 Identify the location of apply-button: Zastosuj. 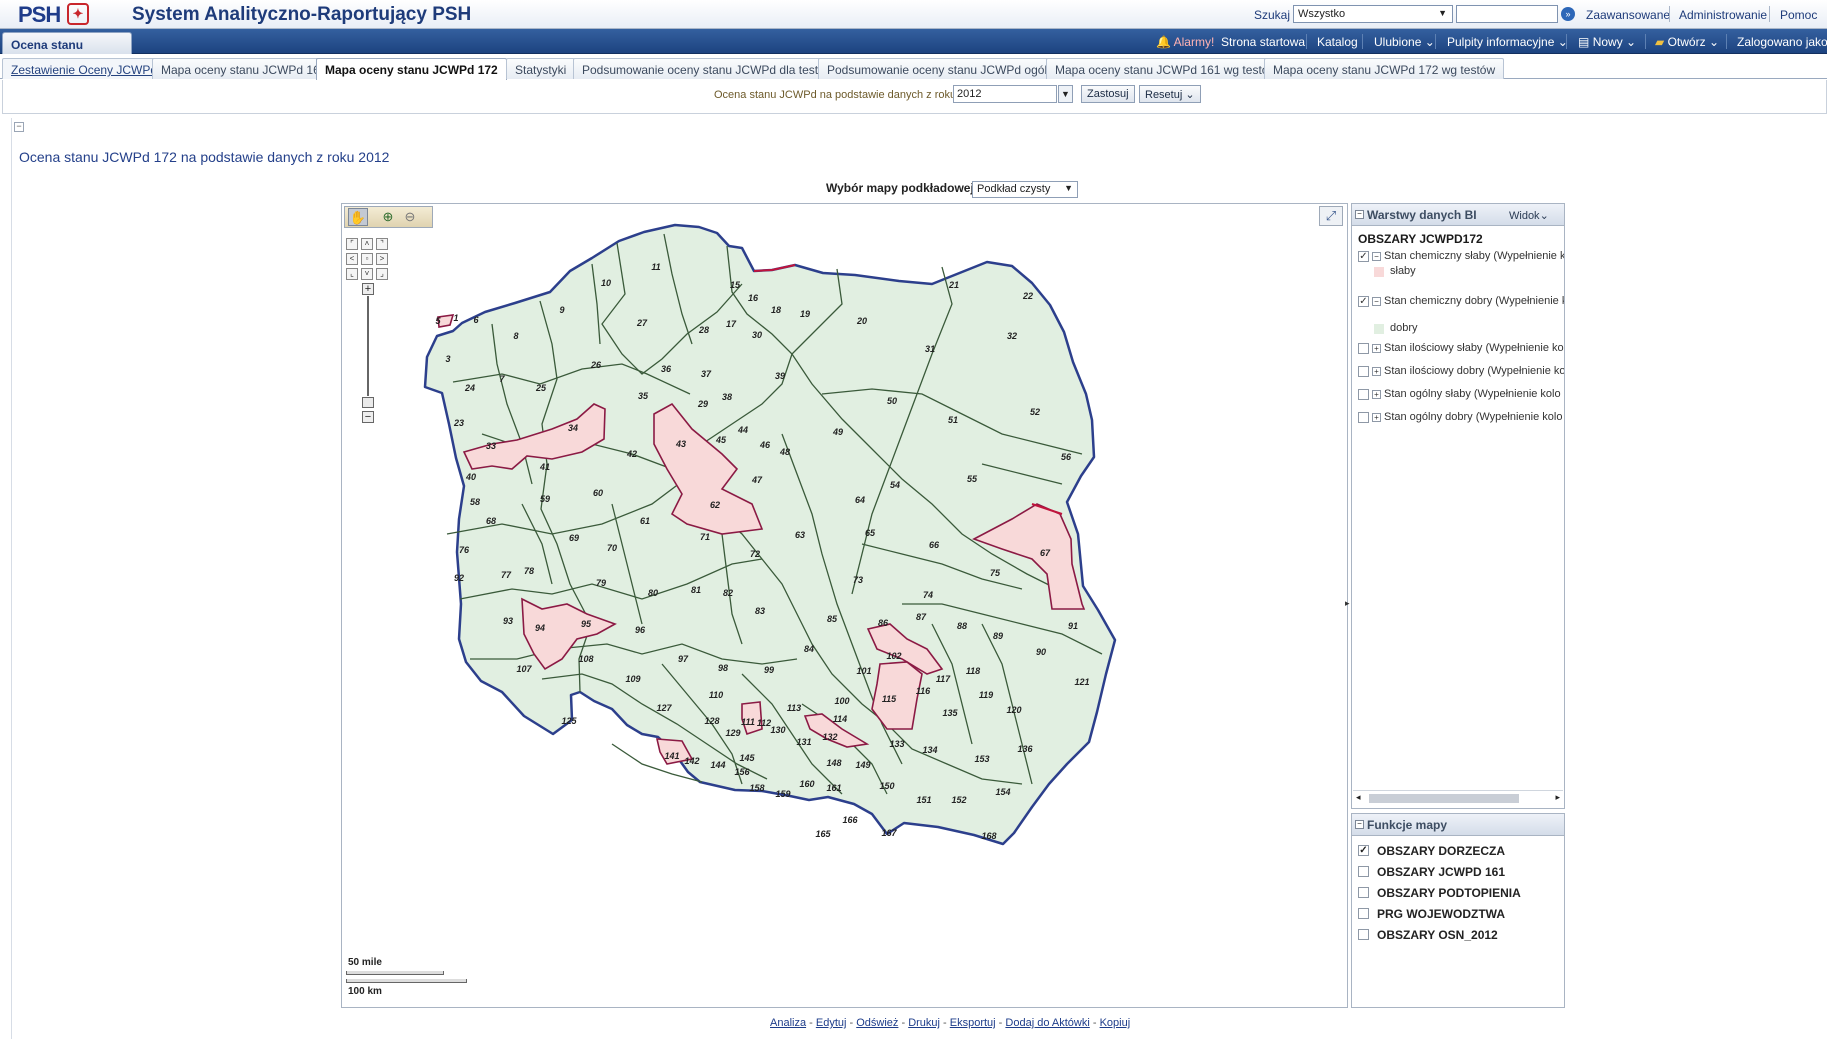
(1108, 94).